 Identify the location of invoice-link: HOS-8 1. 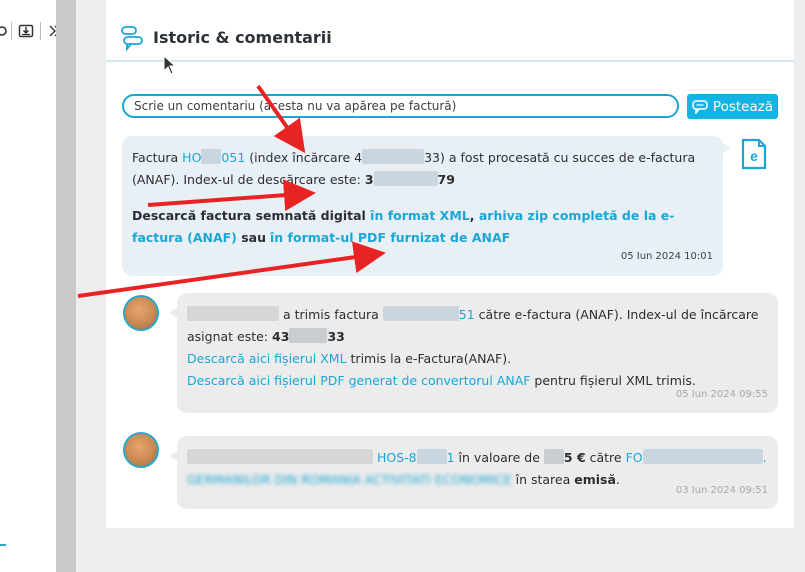
(416, 457).